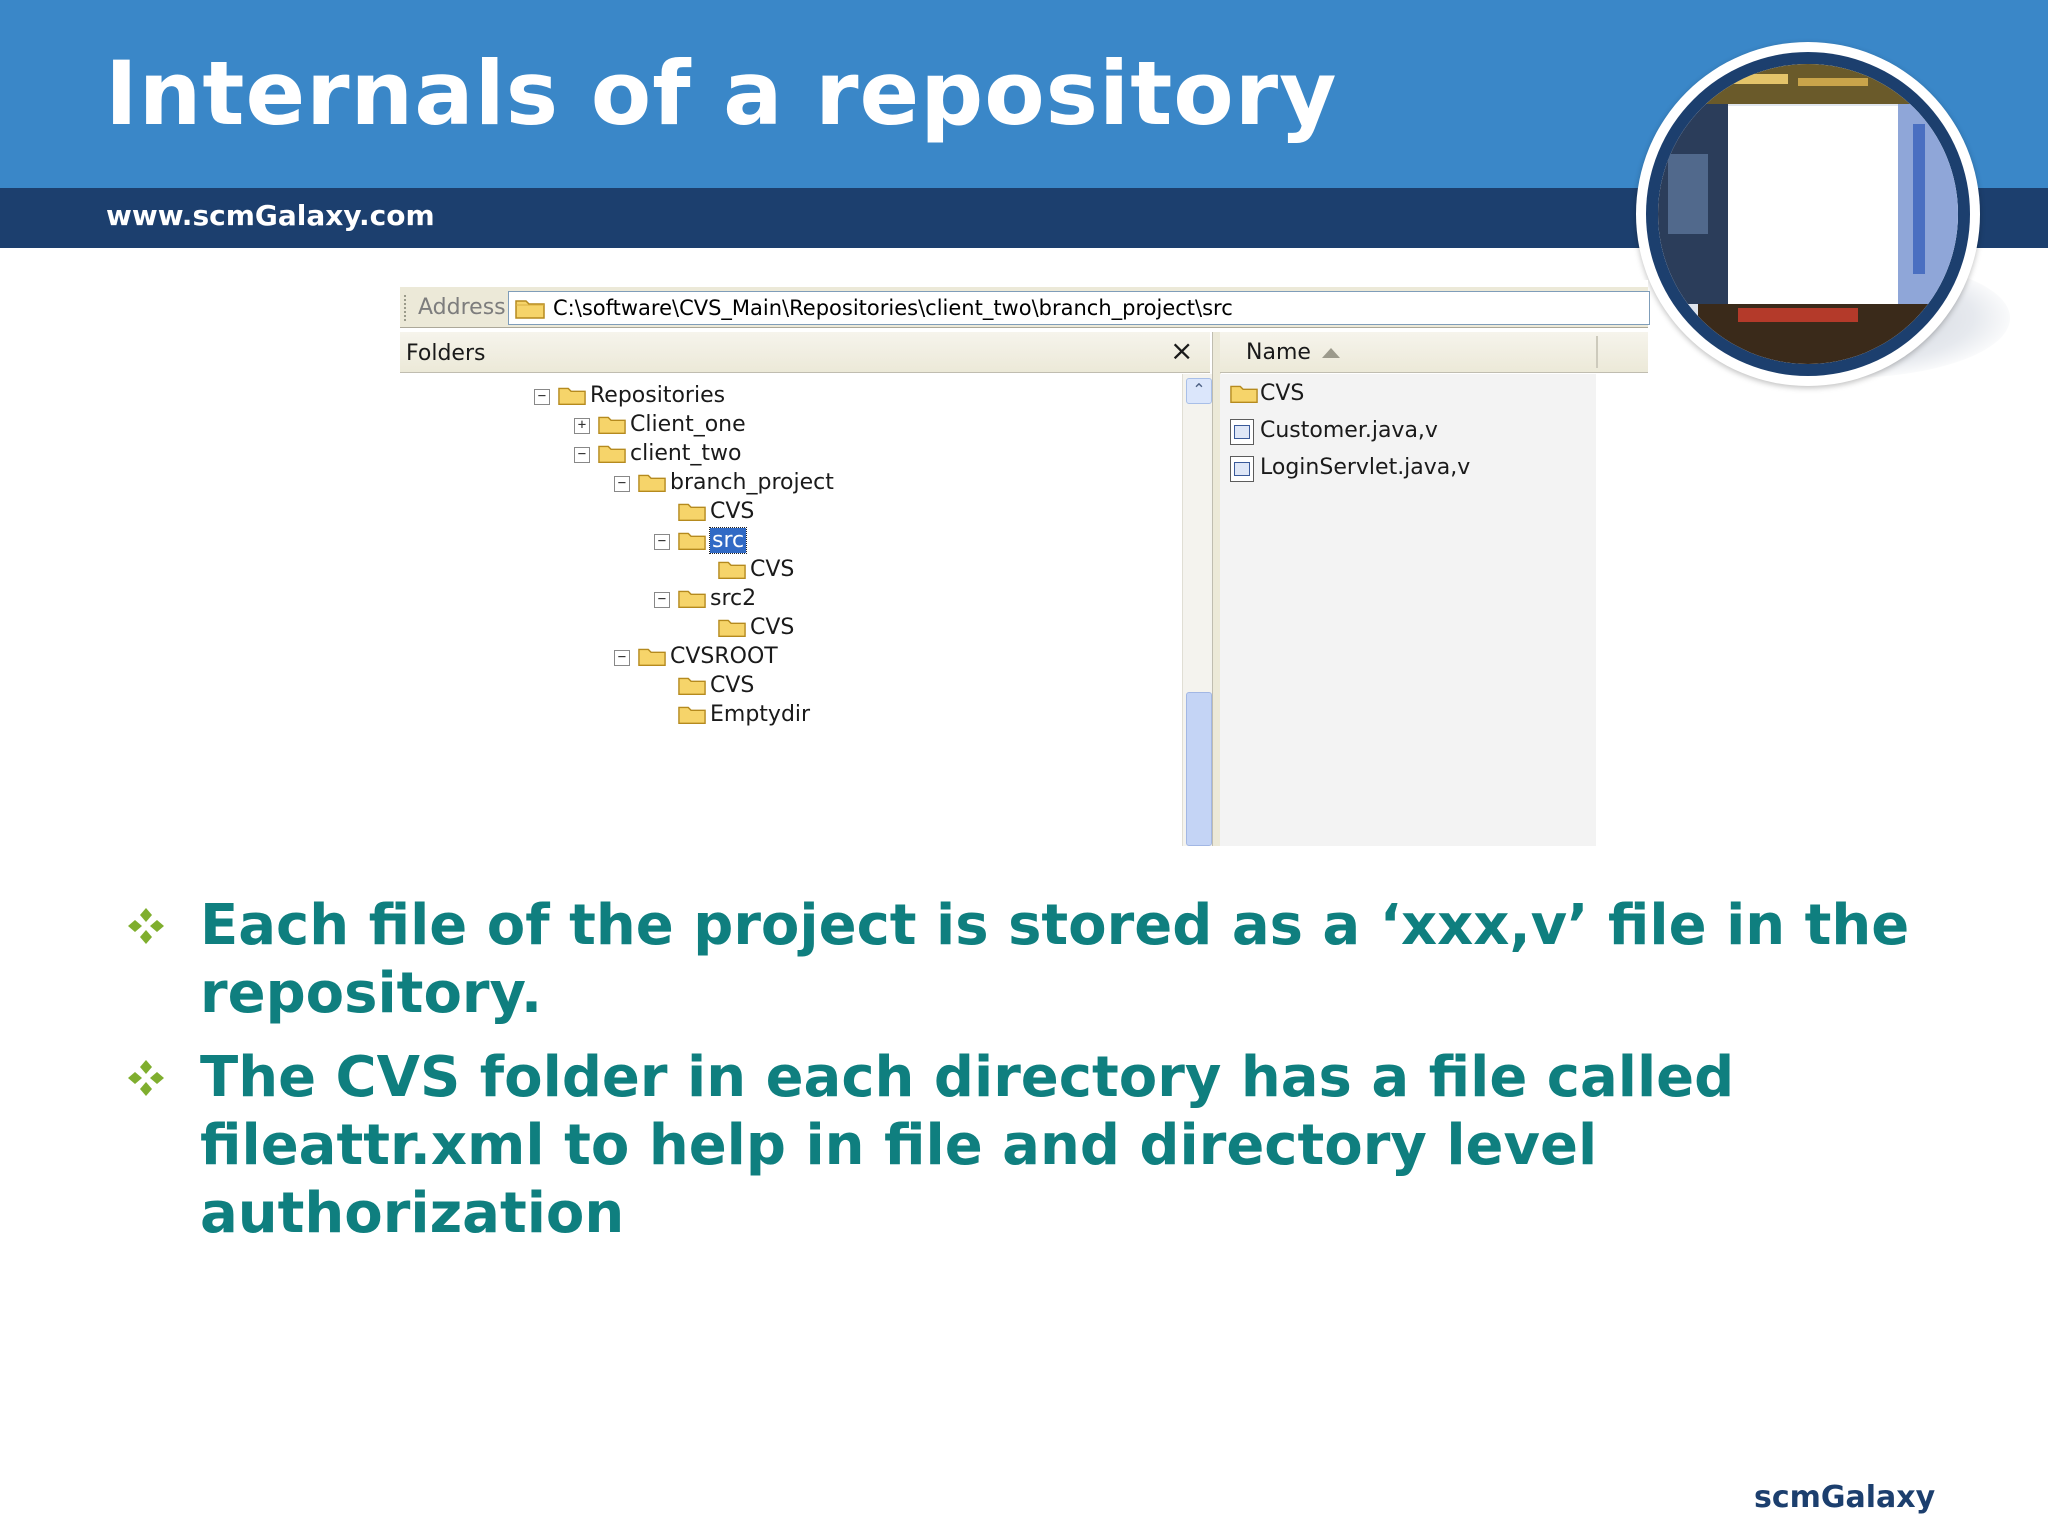 The image size is (2048, 1536). What do you see at coordinates (805, 352) in the screenshot?
I see `folders-pane-header: Folders ×` at bounding box center [805, 352].